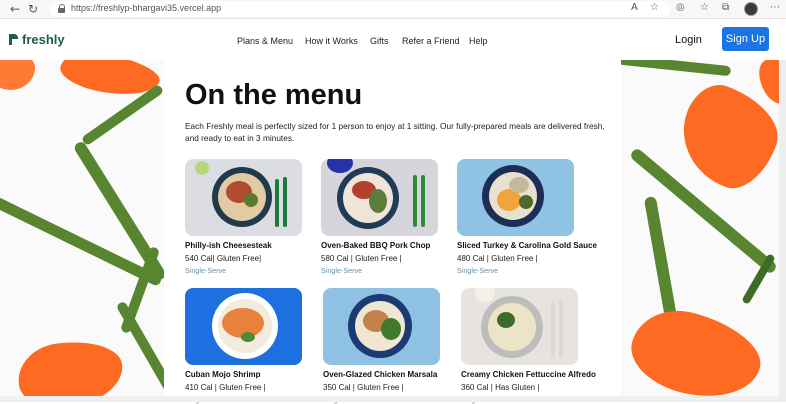  What do you see at coordinates (680, 7) in the screenshot?
I see `extensions-icon: ◎` at bounding box center [680, 7].